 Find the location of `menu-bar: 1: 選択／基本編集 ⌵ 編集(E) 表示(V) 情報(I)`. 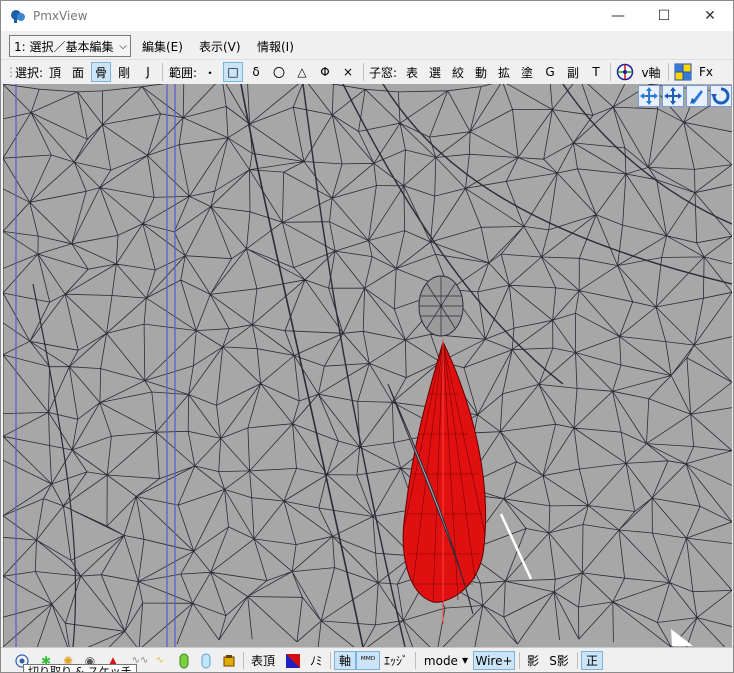

menu-bar: 1: 選択／基本編集 ⌵ 編集(E) 表示(V) 情報(I) is located at coordinates (367, 45).